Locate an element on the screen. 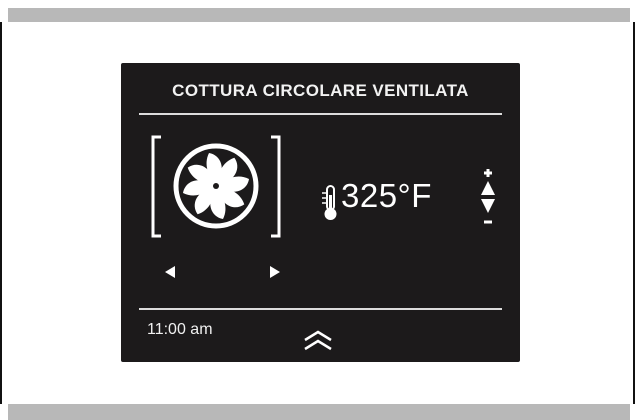 This screenshot has height=420, width=637. mode-selector is located at coordinates (216, 186).